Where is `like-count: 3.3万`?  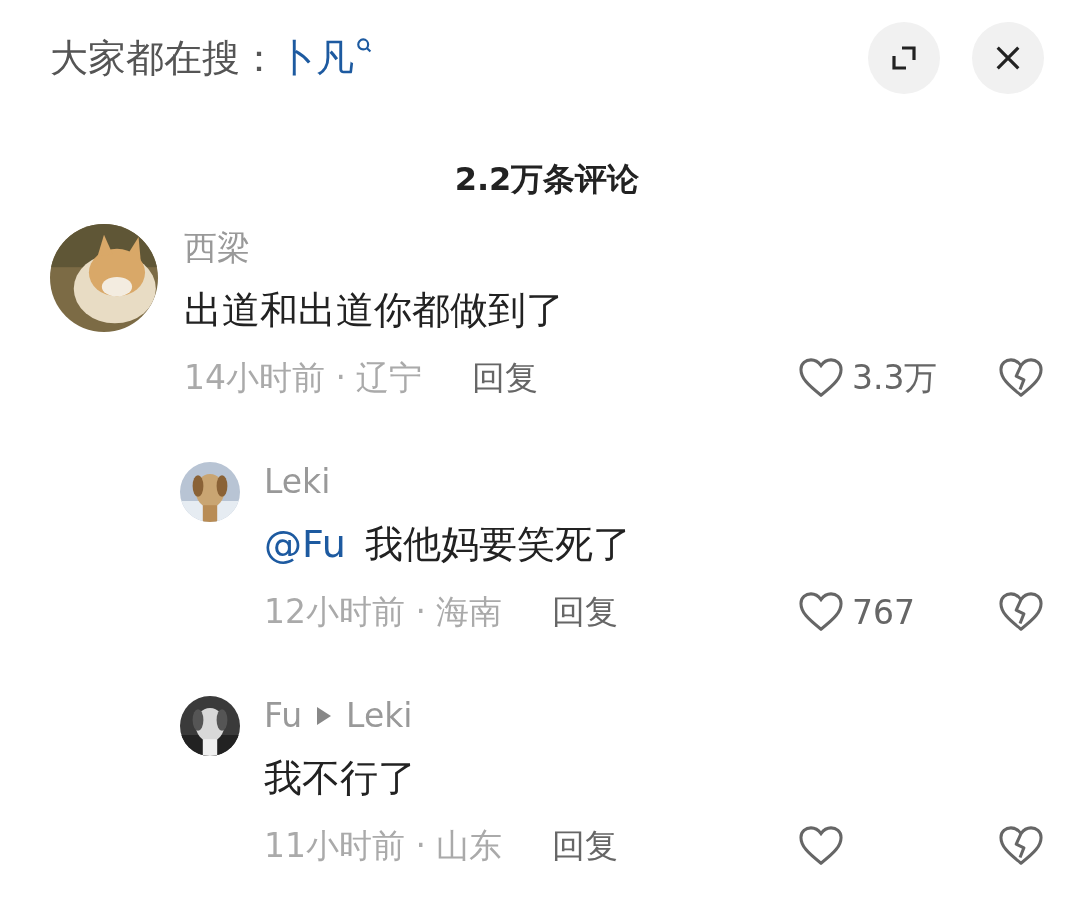
like-count: 3.3万 is located at coordinates (895, 377).